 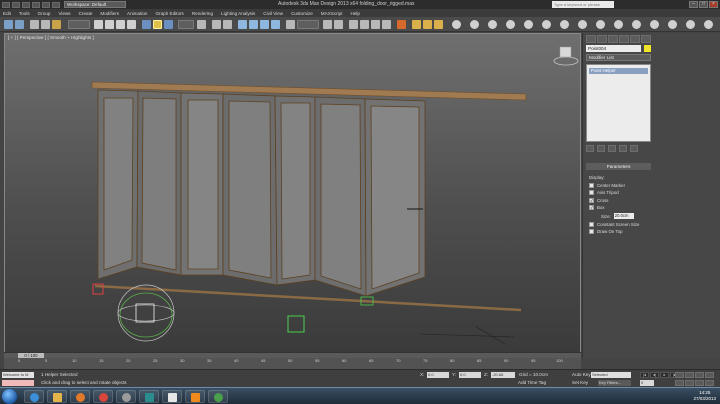 I want to click on constant-screen-size-option: Constant Screen Size, so click(x=619, y=224).